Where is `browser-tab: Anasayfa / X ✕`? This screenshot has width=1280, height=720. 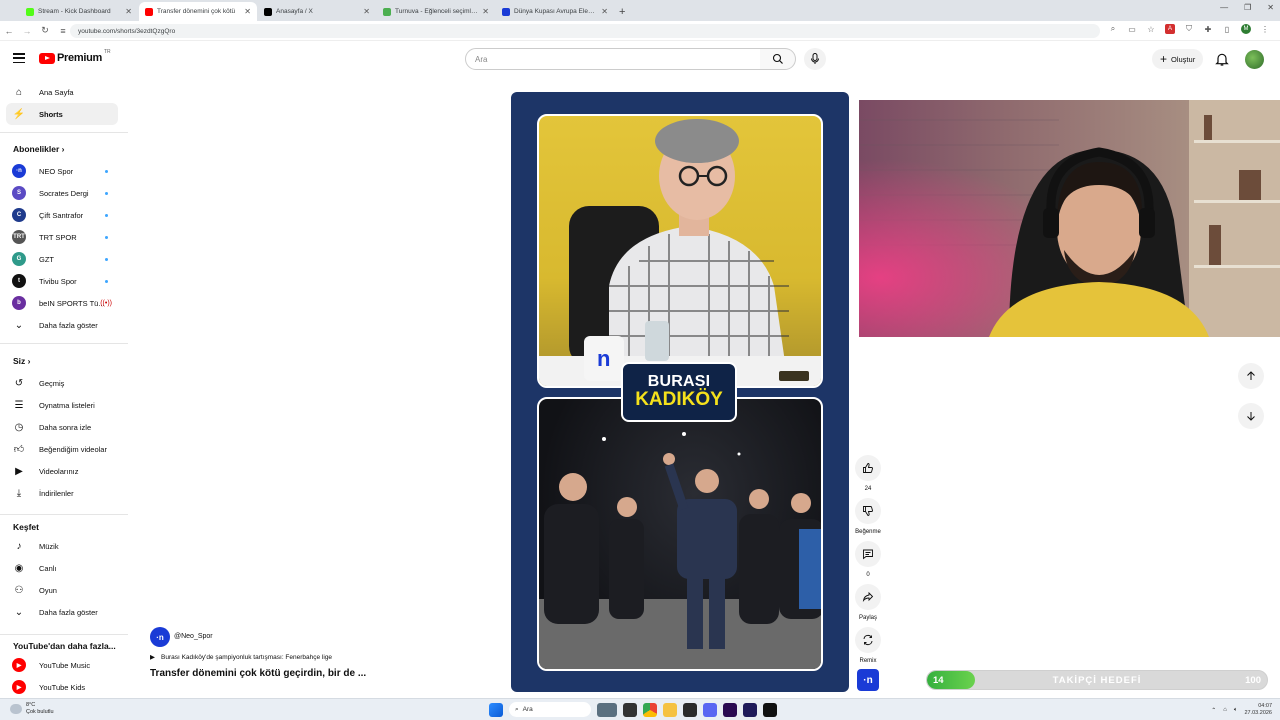
browser-tab: Anasayfa / X ✕ is located at coordinates (317, 11).